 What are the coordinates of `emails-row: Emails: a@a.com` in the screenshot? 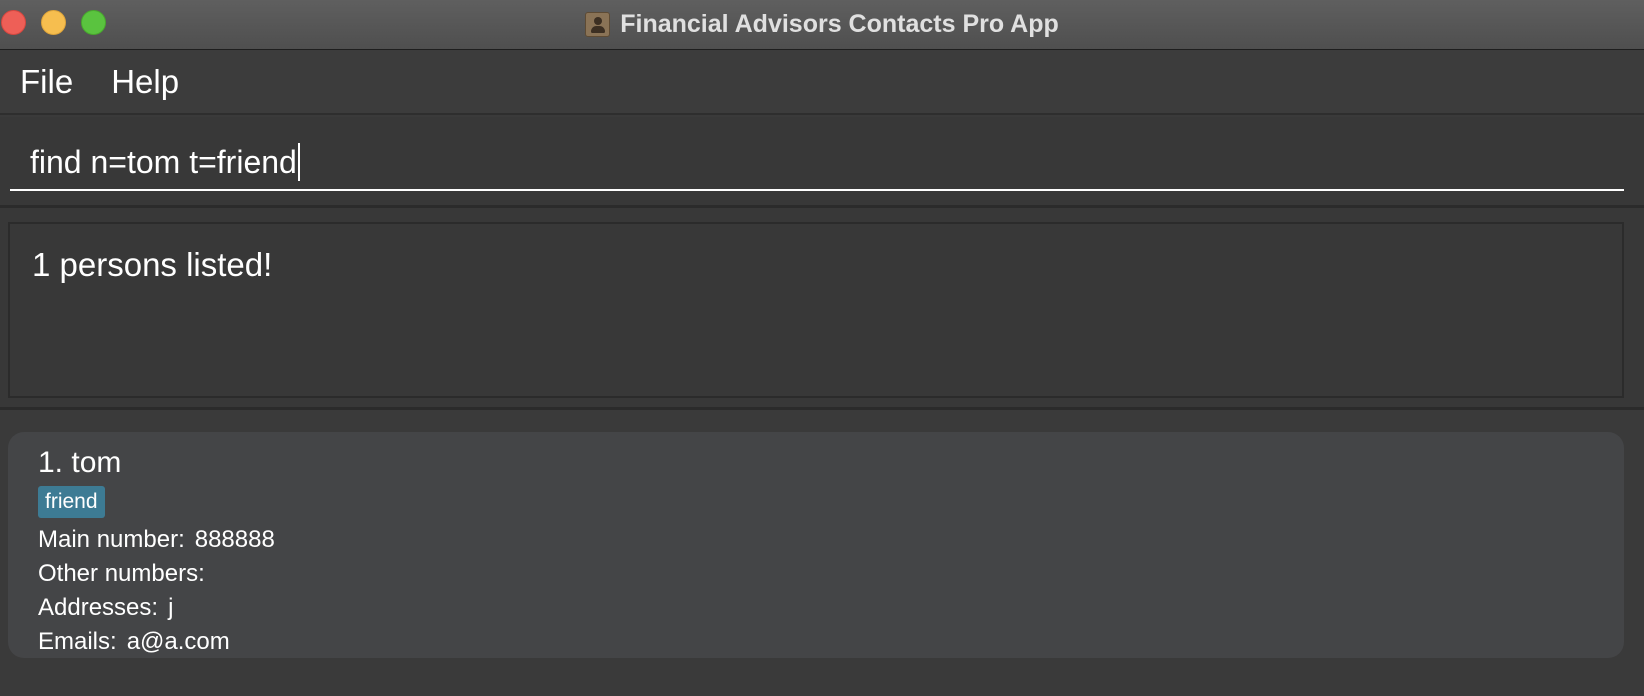 It's located at (134, 642).